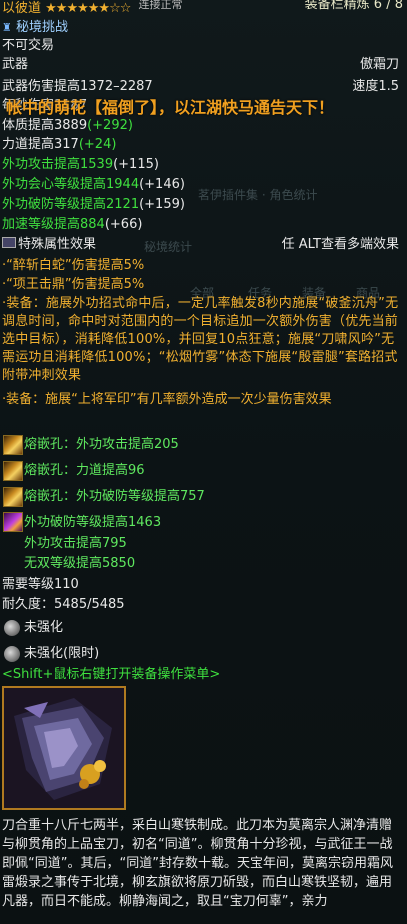  I want to click on green-stat-bonus: (+66), so click(123, 224).